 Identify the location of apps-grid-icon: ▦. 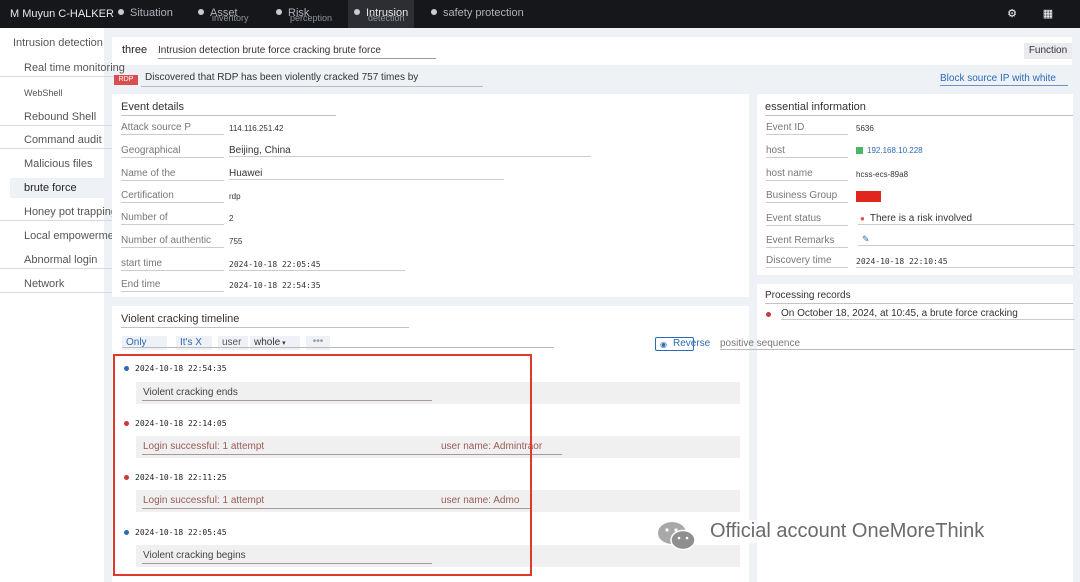
(1048, 14).